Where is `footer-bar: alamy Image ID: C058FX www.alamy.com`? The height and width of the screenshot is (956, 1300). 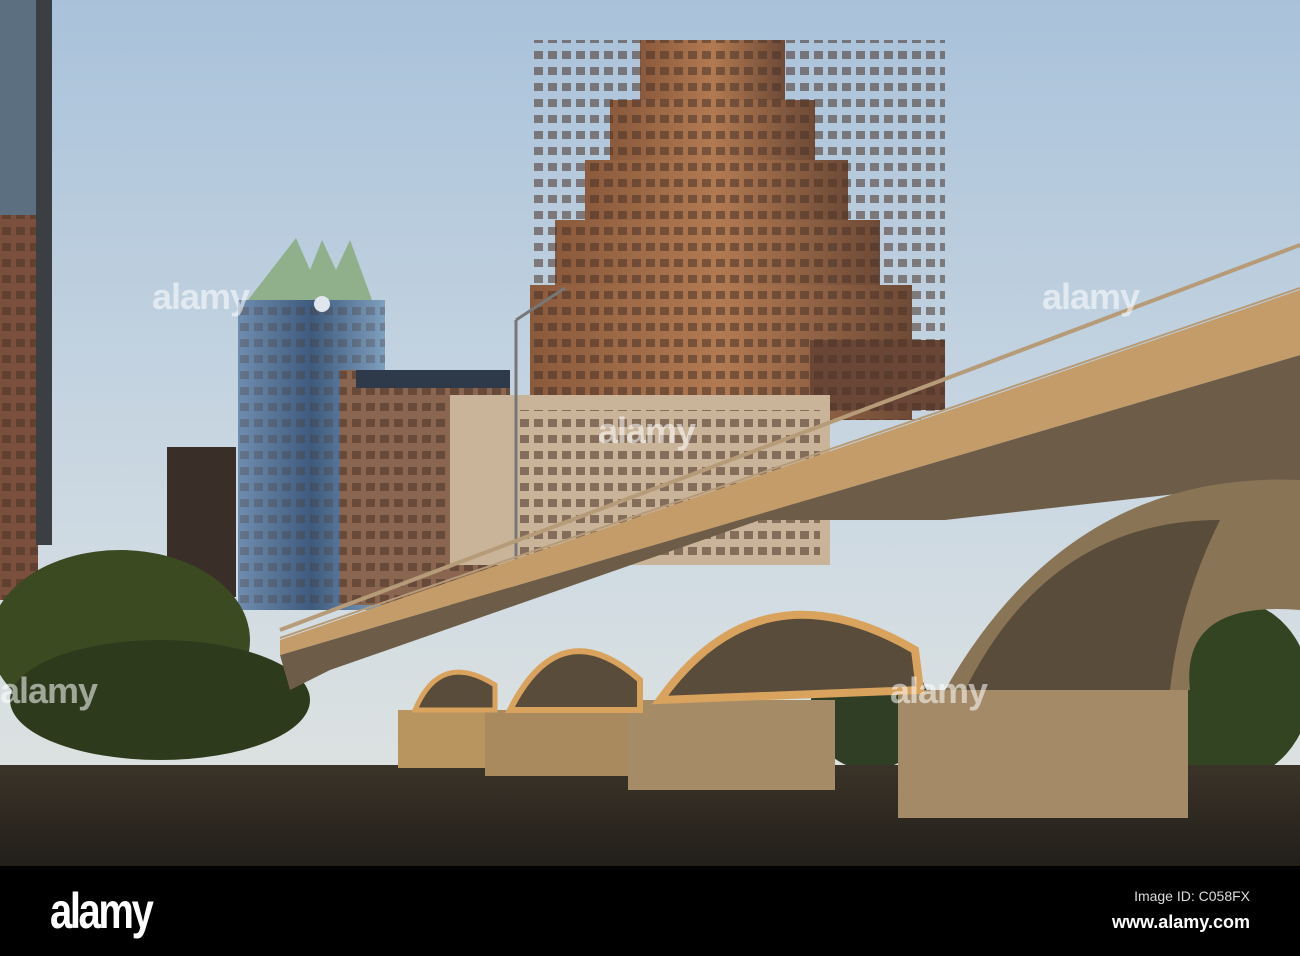
footer-bar: alamy Image ID: C058FX www.alamy.com is located at coordinates (650, 911).